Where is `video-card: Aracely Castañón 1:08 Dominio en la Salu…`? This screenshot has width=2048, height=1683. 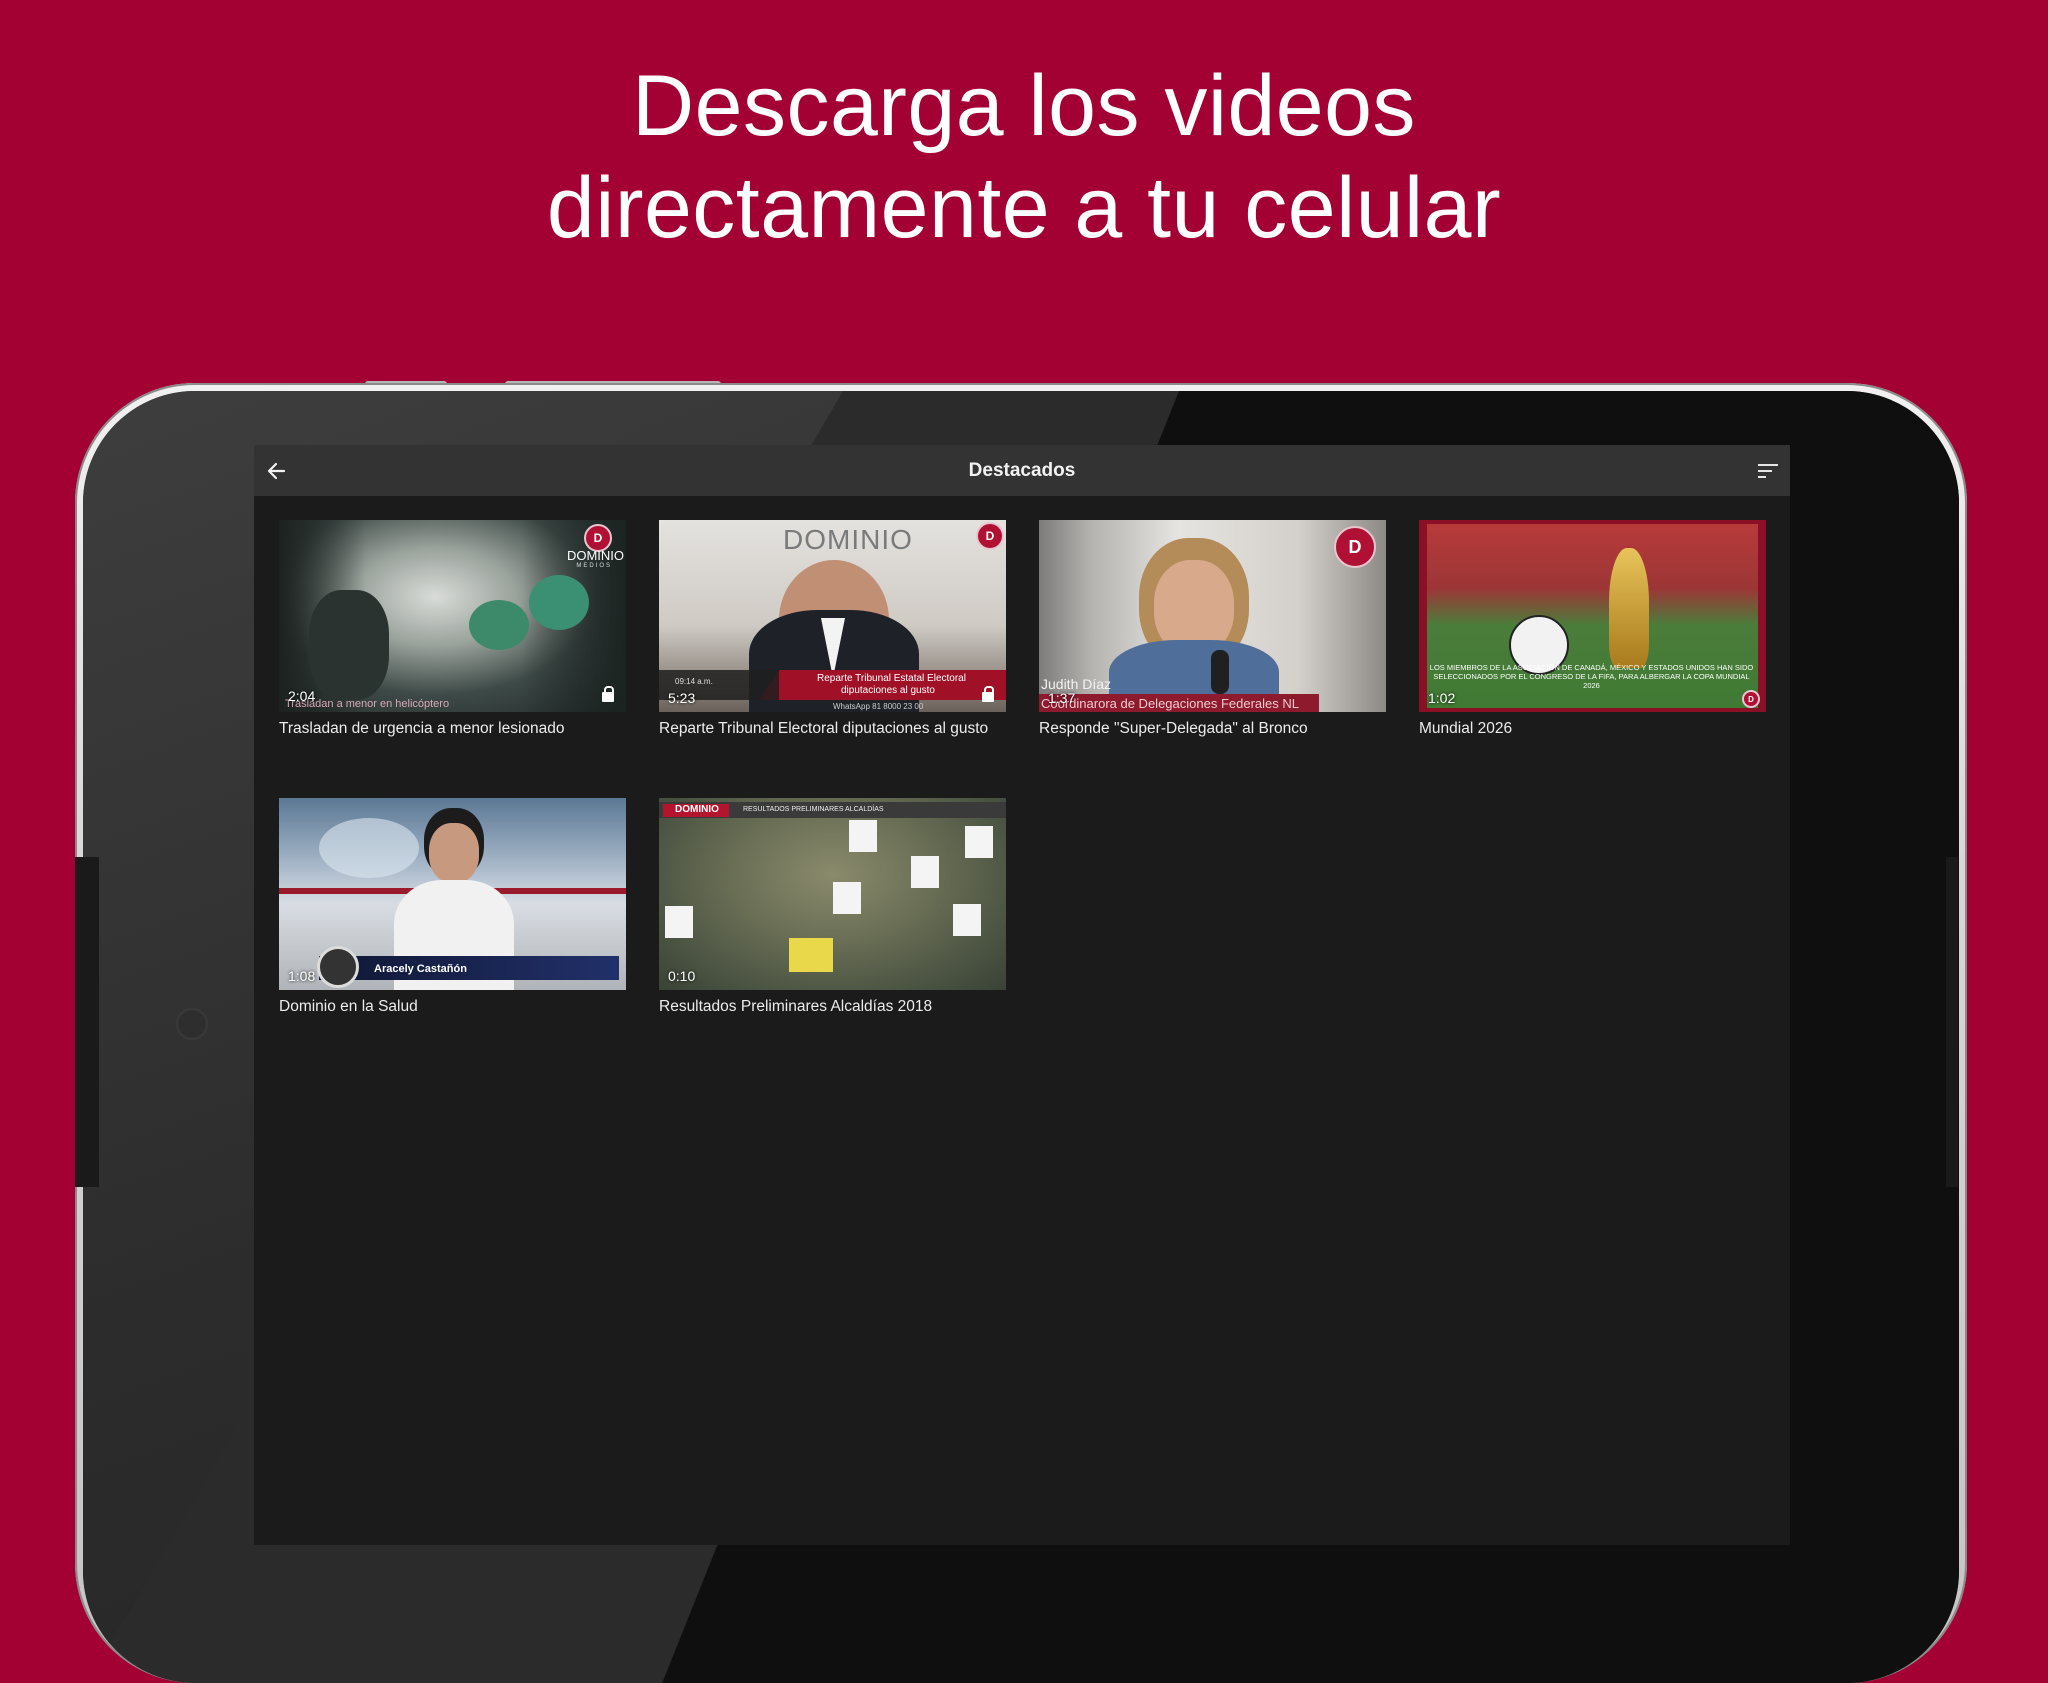
video-card: Aracely Castañón 1:08 Dominio en la Salu… is located at coordinates (452, 907).